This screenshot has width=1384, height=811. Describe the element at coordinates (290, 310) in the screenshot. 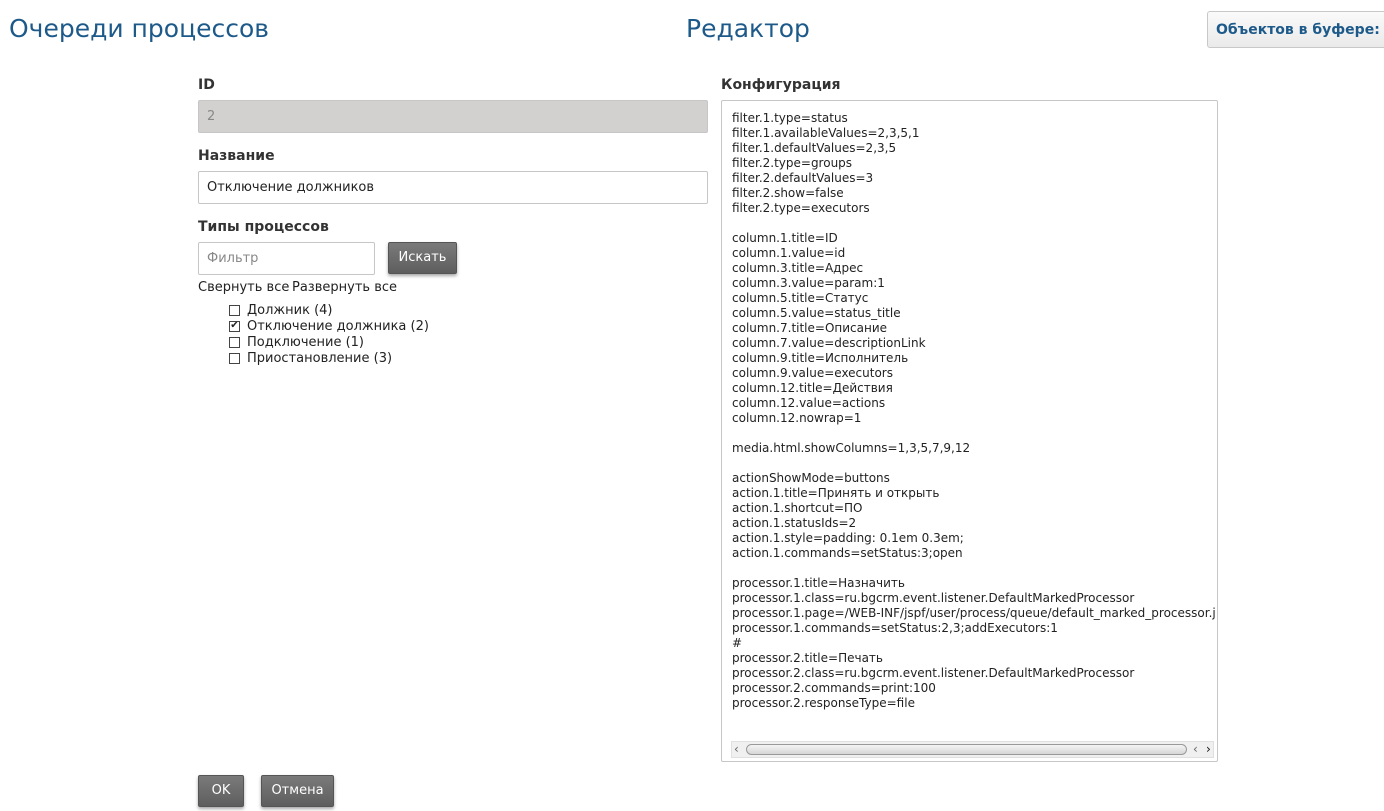

I see `process-type-label: Должник (4)` at that location.